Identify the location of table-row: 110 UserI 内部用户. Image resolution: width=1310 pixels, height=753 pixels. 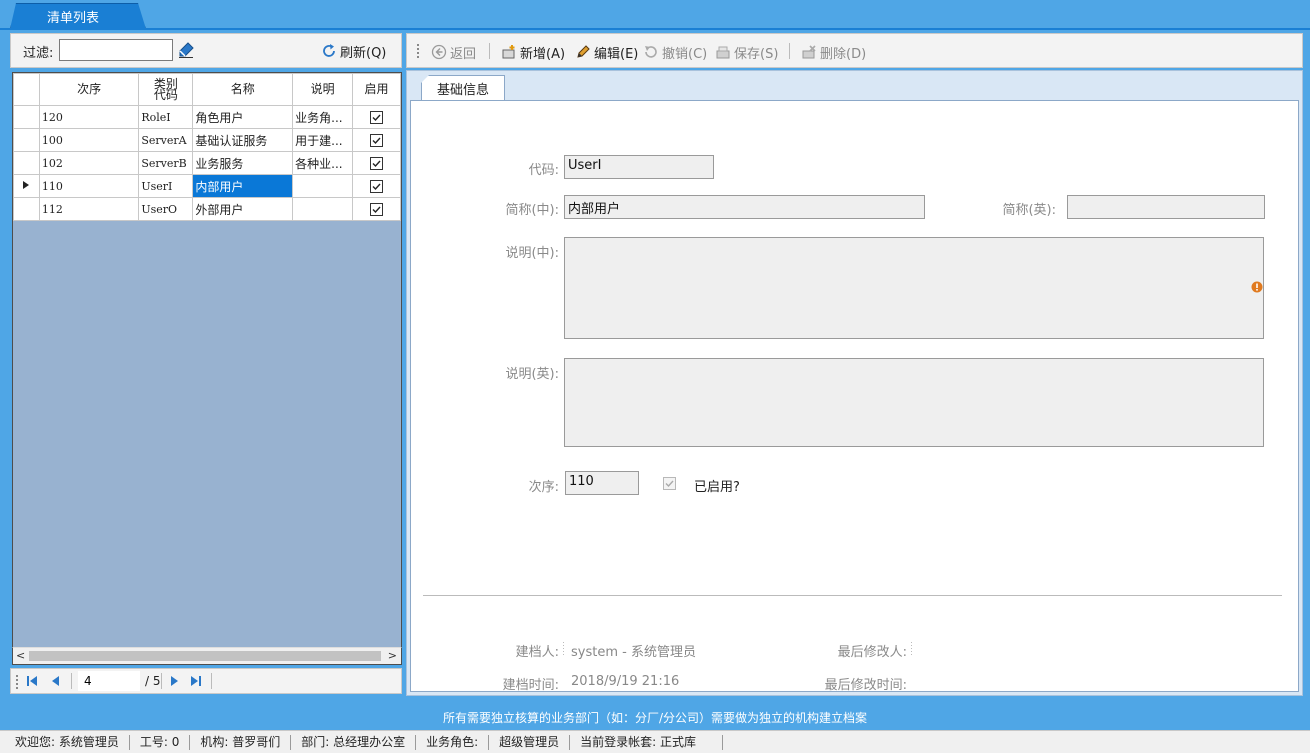
(207, 186).